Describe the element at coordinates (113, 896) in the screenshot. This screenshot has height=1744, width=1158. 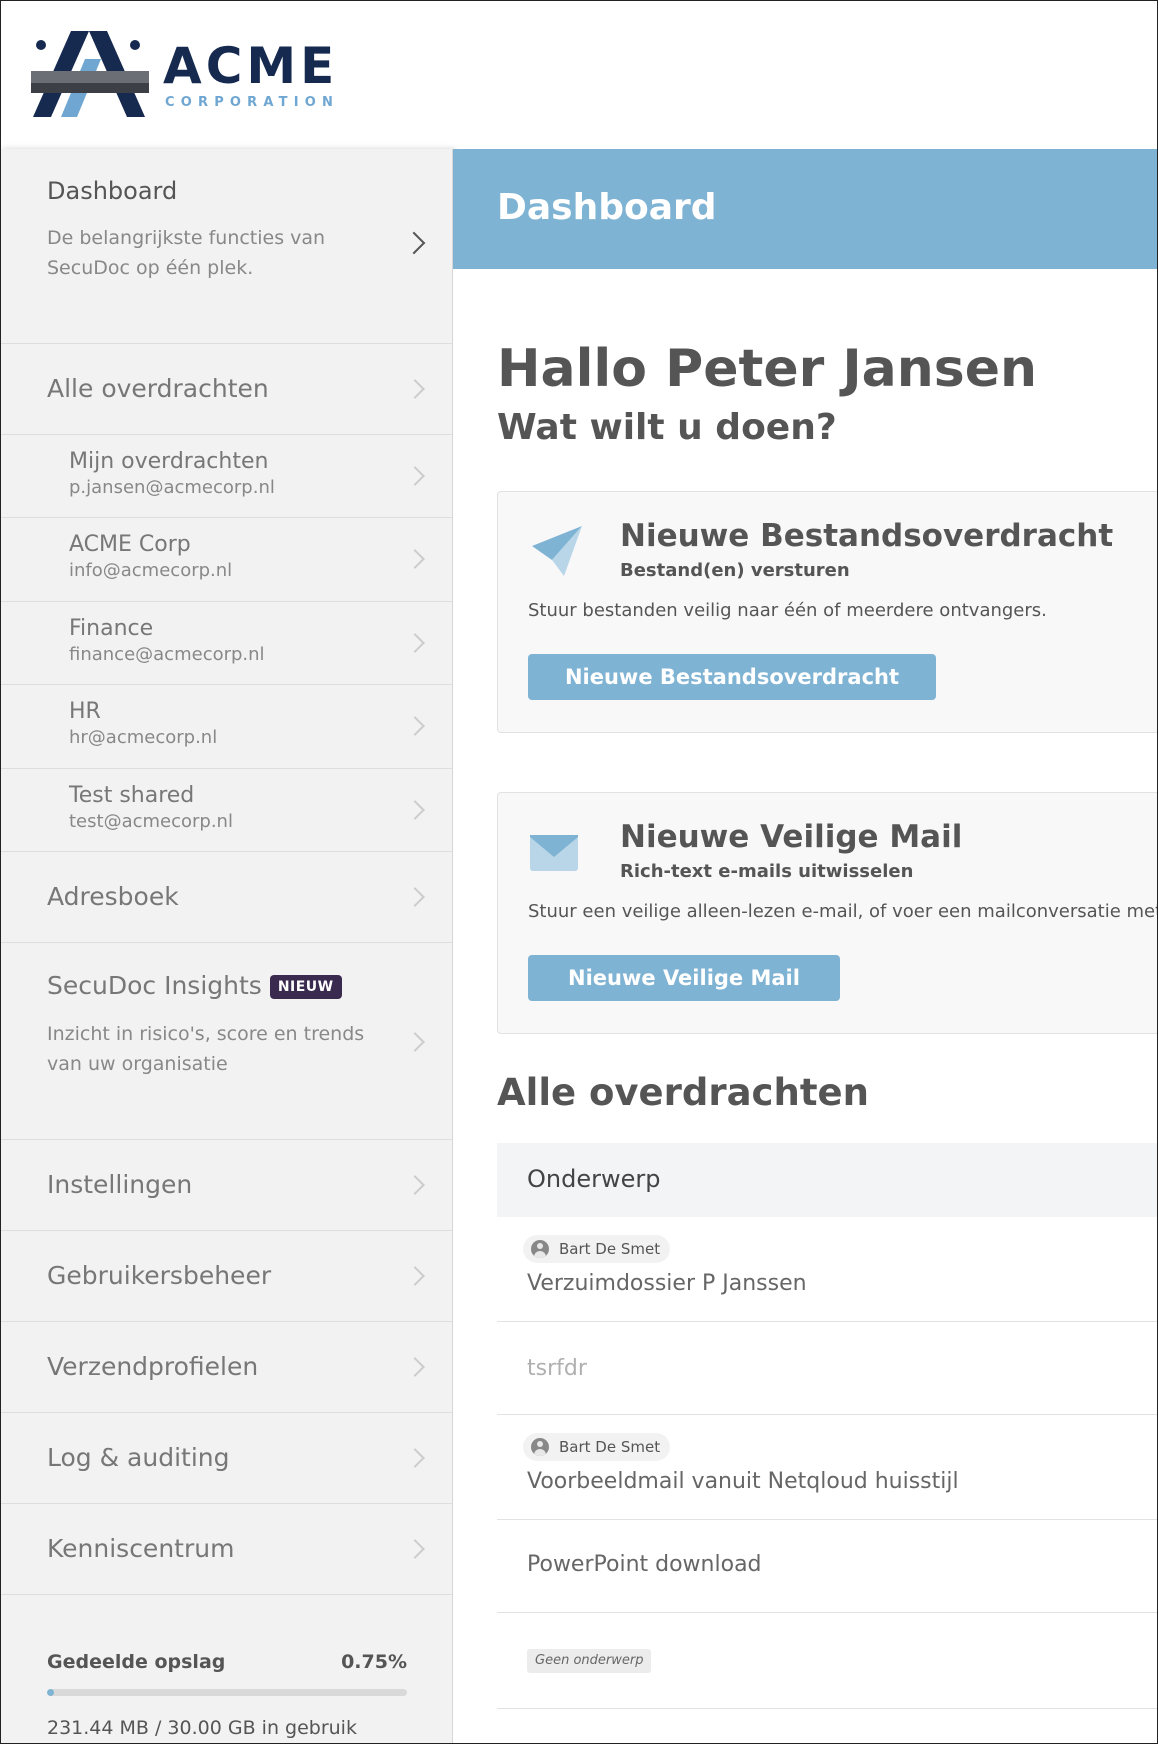
I see `sidebar-item-label: Adresboek` at that location.